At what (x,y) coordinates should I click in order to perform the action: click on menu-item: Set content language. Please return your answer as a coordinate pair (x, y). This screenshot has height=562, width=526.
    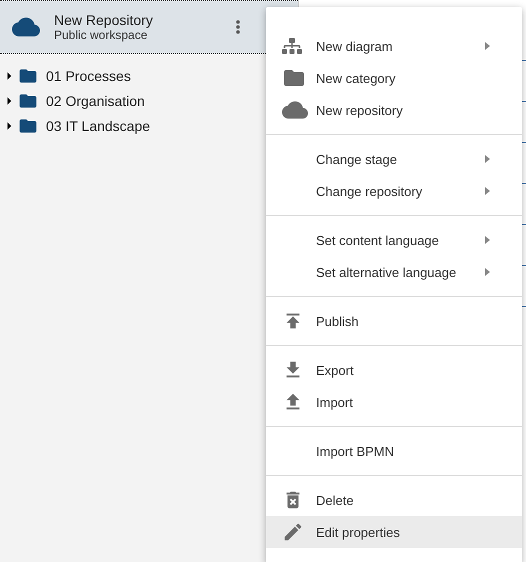
    Looking at the image, I should click on (394, 240).